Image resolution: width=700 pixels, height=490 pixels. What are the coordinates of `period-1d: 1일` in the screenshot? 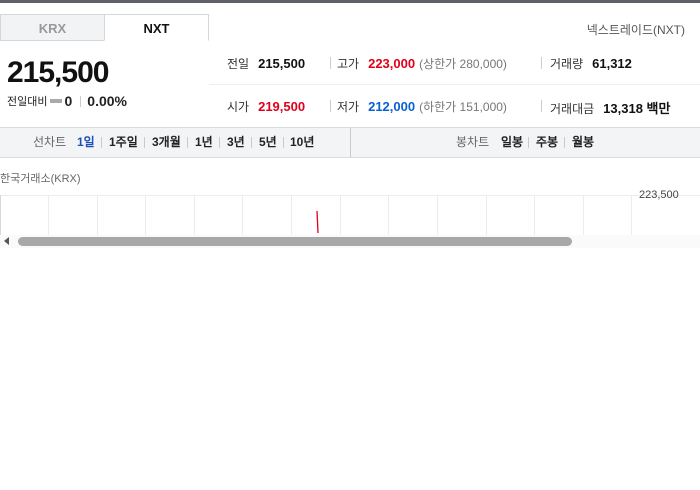 It's located at (86, 142).